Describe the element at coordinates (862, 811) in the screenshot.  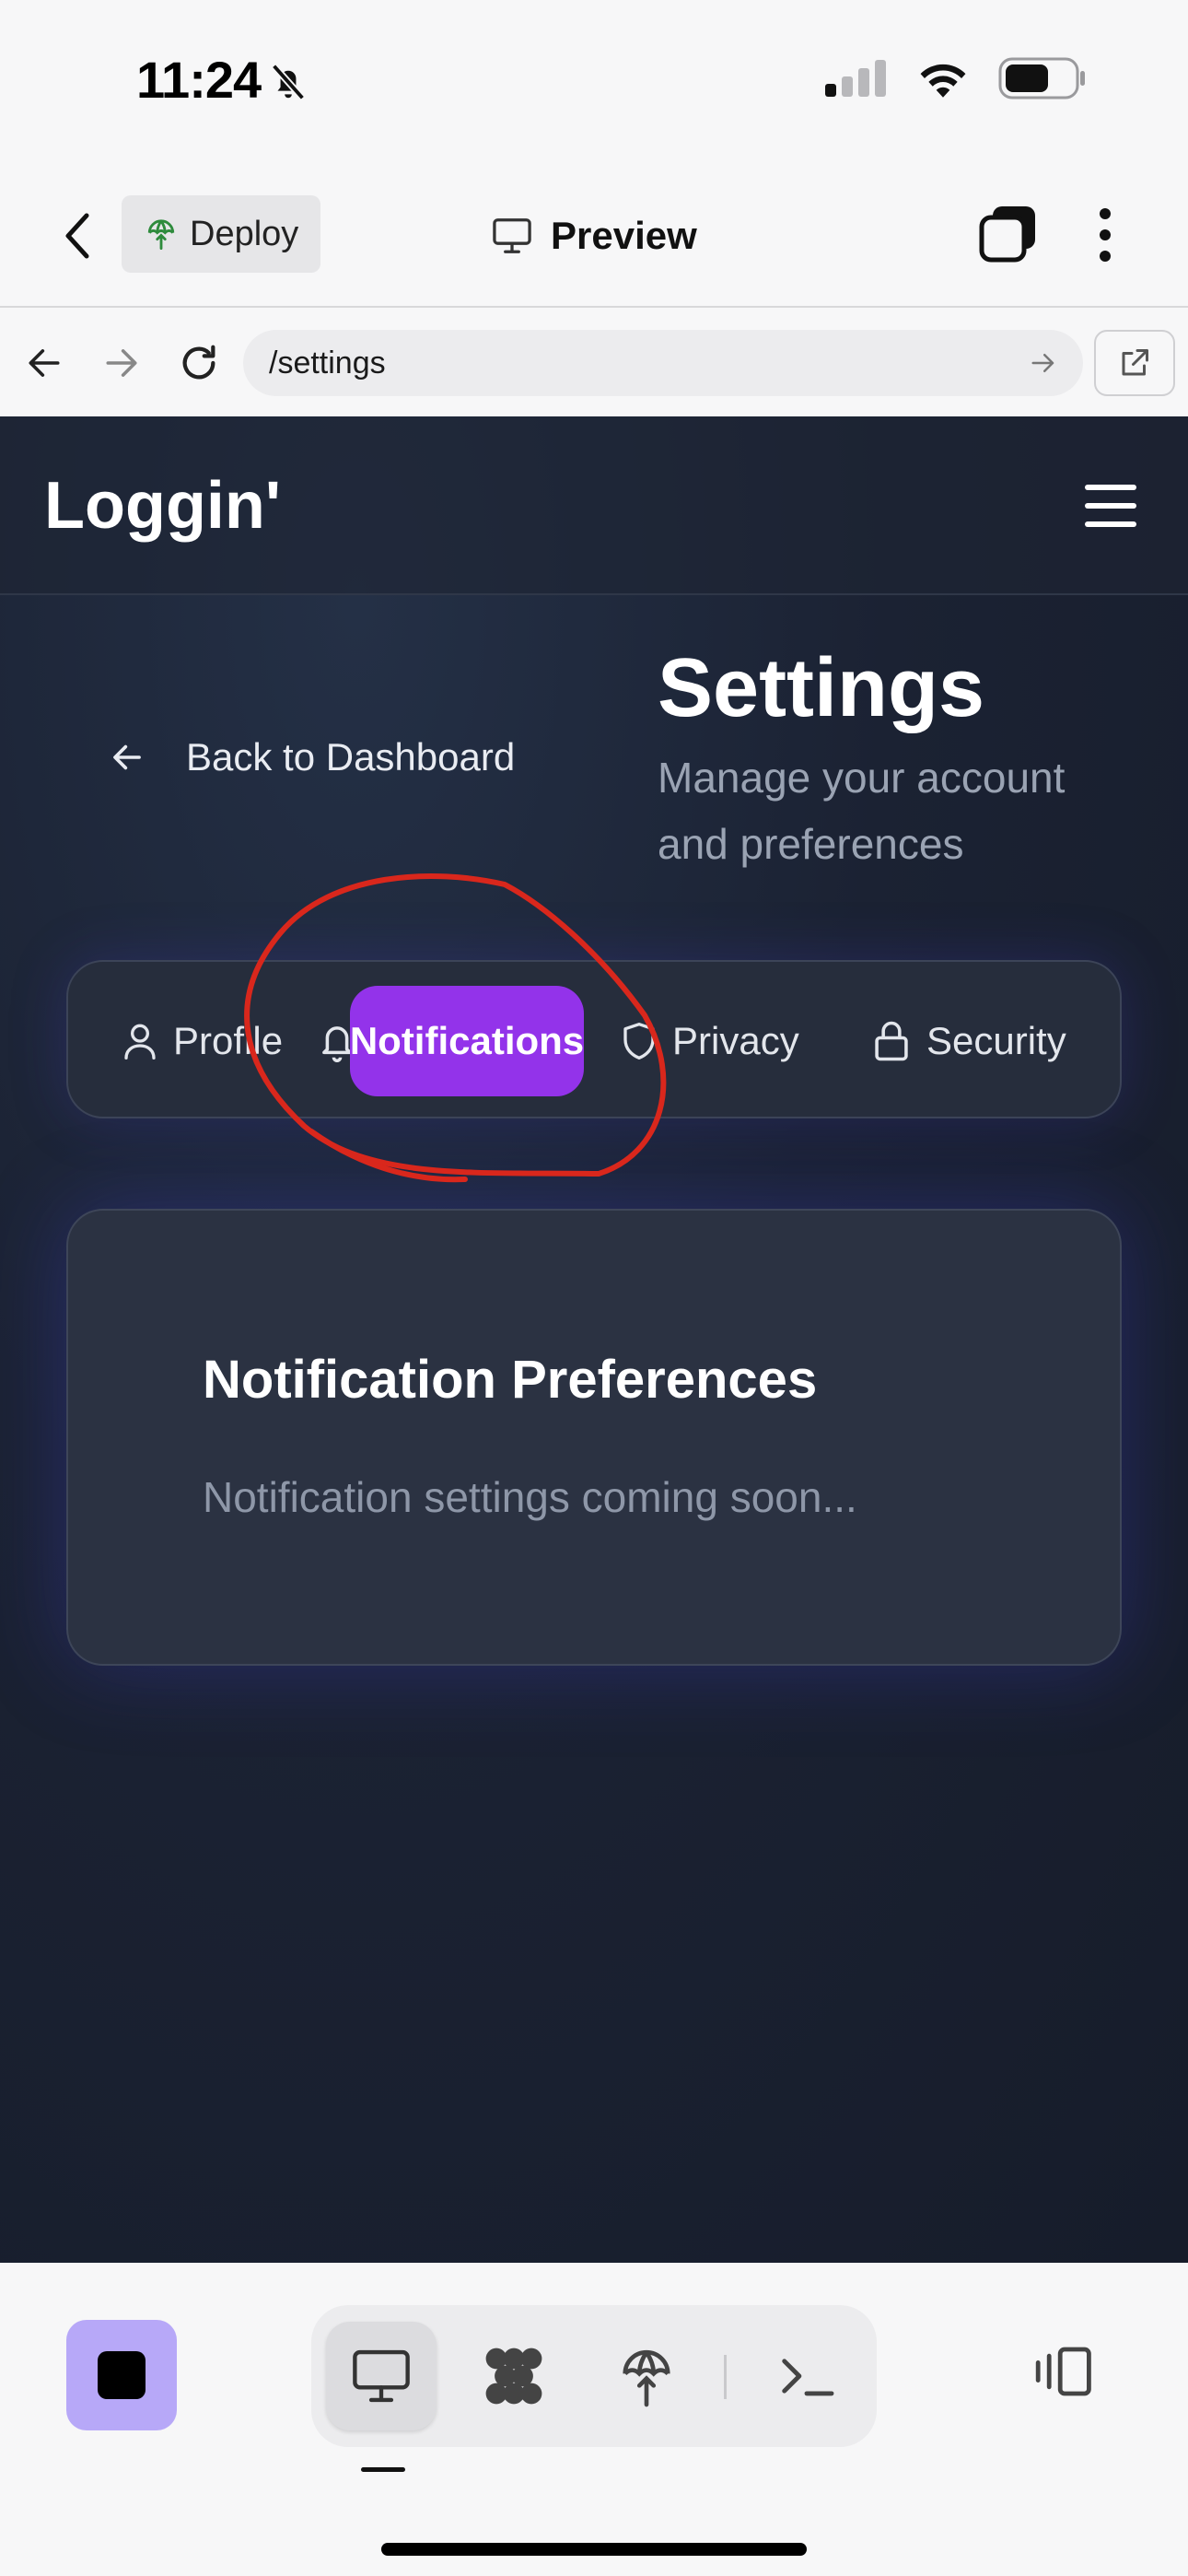
I see `page-subtitle: Manage your account and preferences` at that location.